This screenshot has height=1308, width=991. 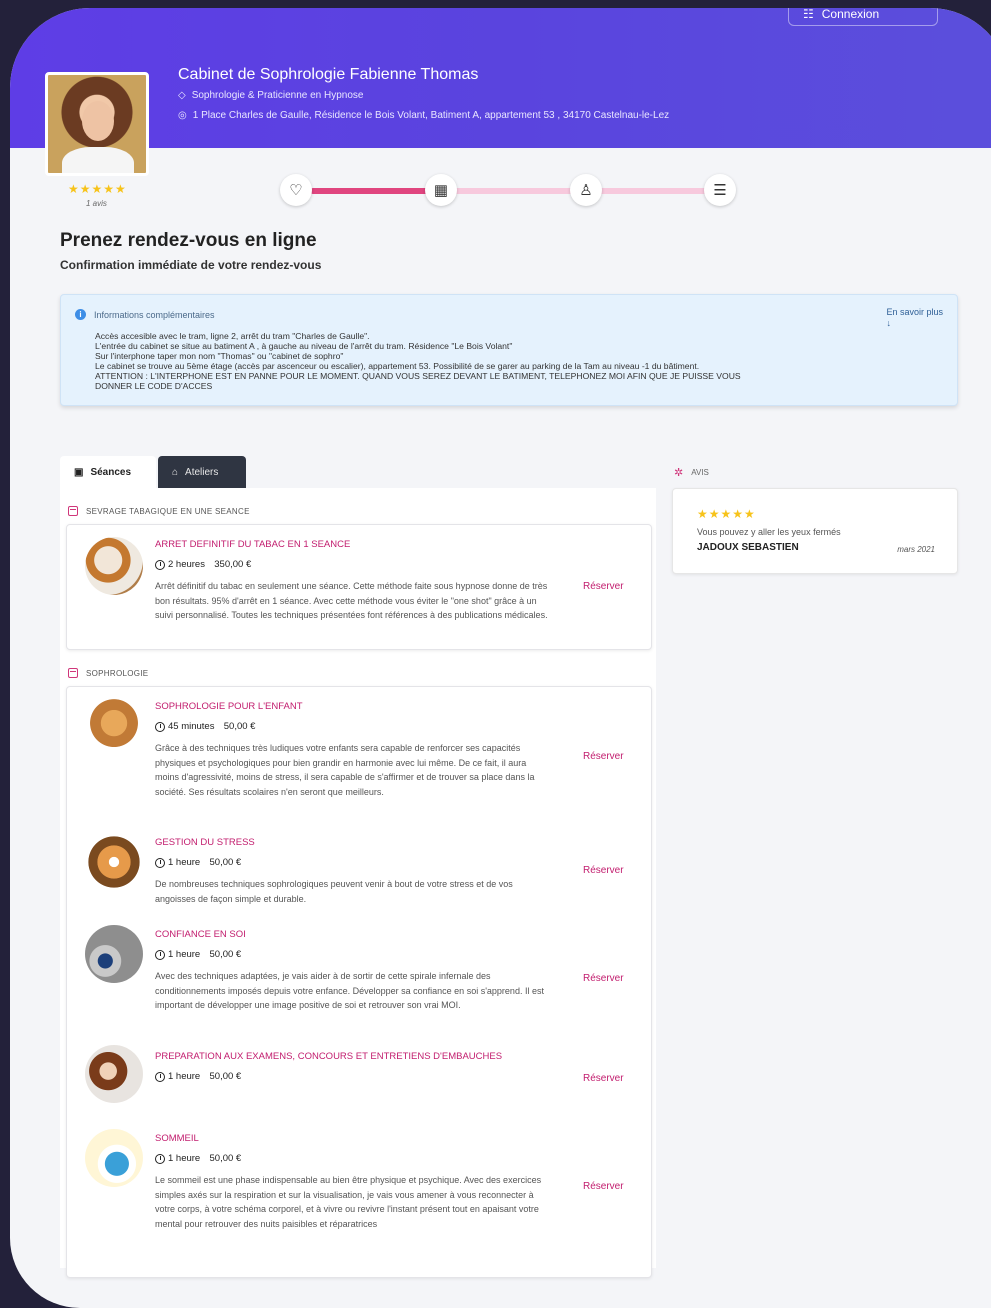 What do you see at coordinates (888, 323) in the screenshot?
I see `arrow-down-icon: ↓` at bounding box center [888, 323].